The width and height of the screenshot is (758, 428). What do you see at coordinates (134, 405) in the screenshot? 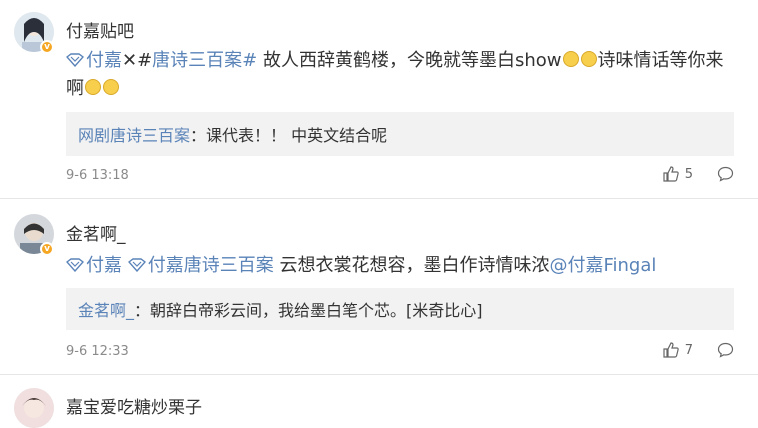
I see `username: 嘉宝爱吃糖炒栗子` at bounding box center [134, 405].